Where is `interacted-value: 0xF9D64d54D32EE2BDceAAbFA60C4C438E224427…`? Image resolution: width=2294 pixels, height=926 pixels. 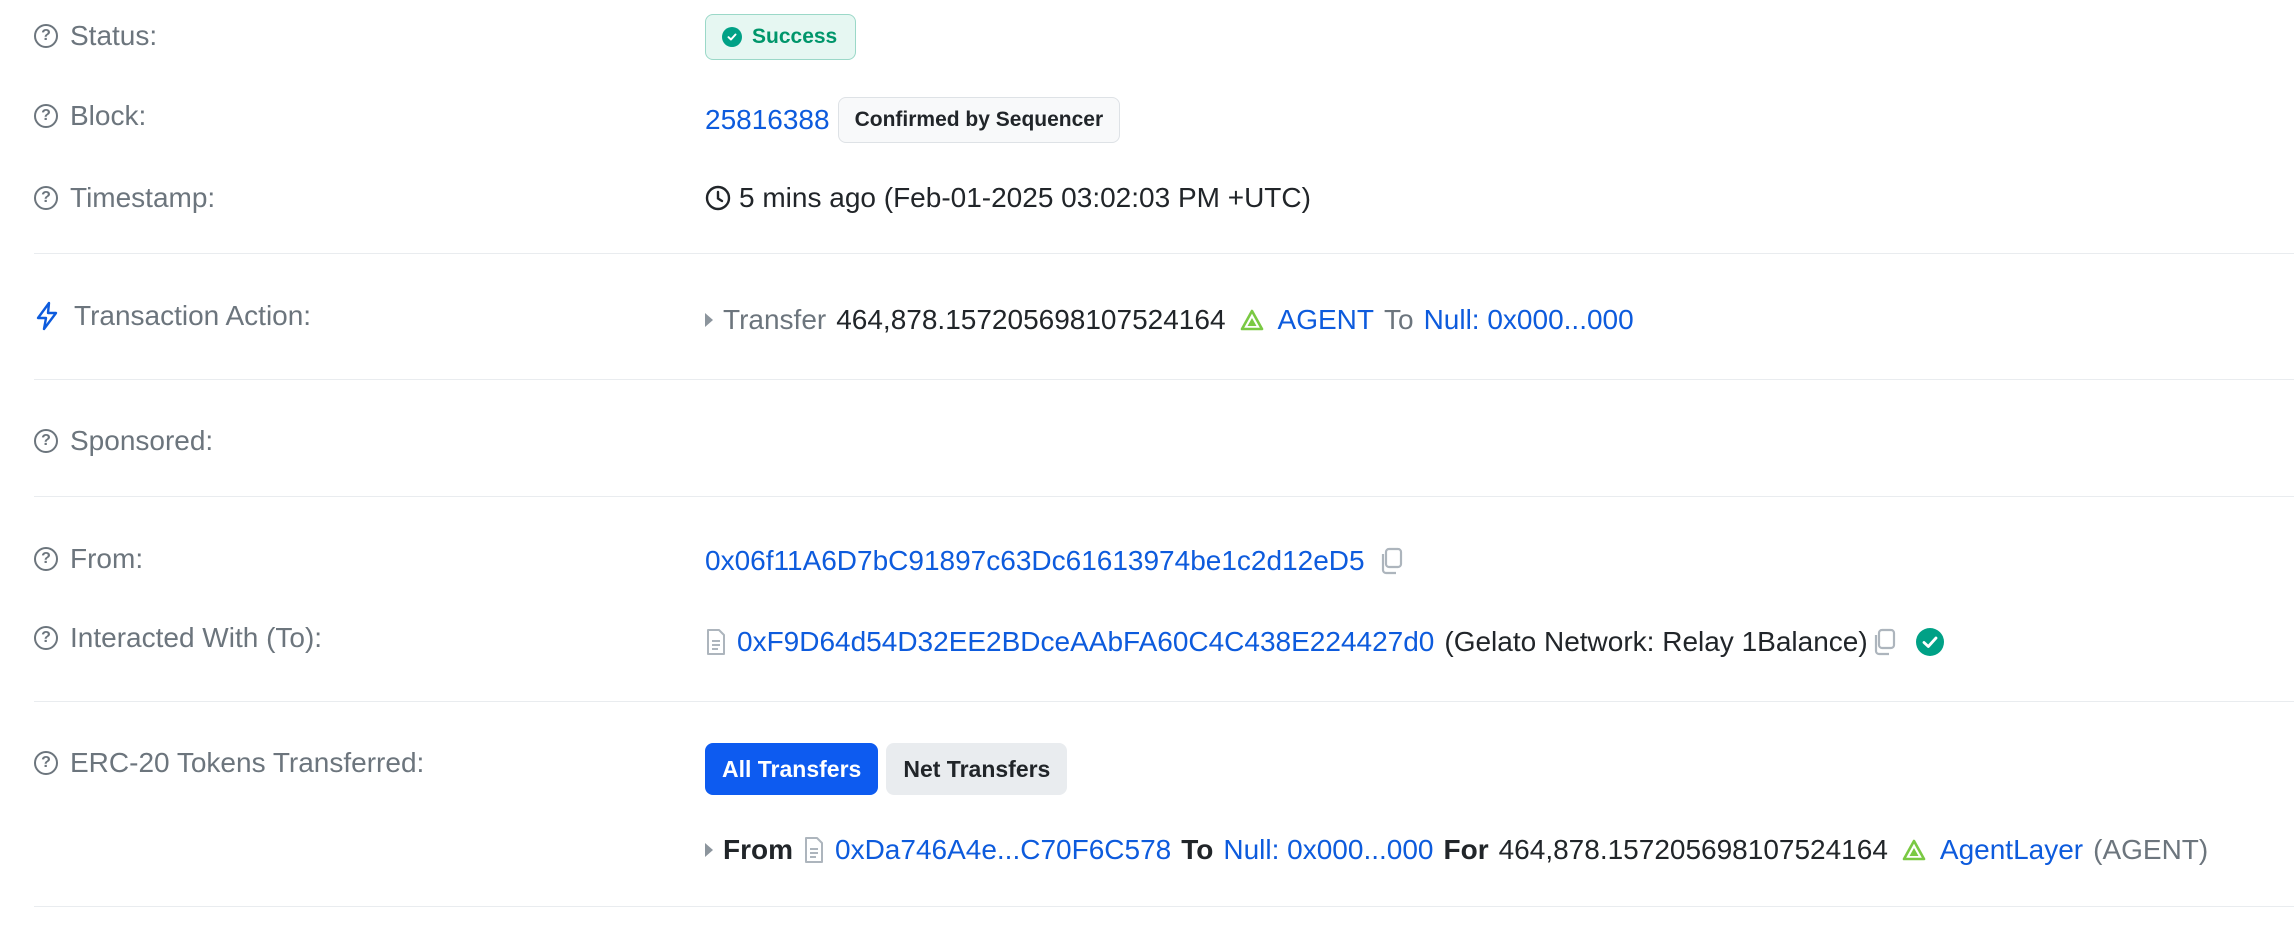 interacted-value: 0xF9D64d54D32EE2BDceAAbFA60C4C438E224427… is located at coordinates (1324, 642).